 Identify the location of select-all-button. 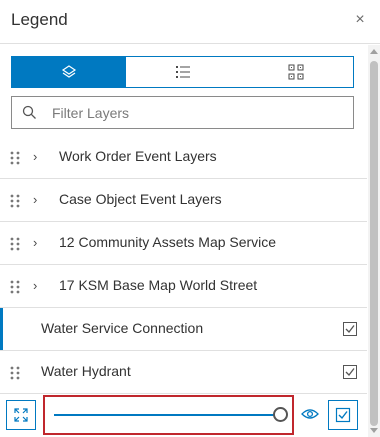
(343, 415).